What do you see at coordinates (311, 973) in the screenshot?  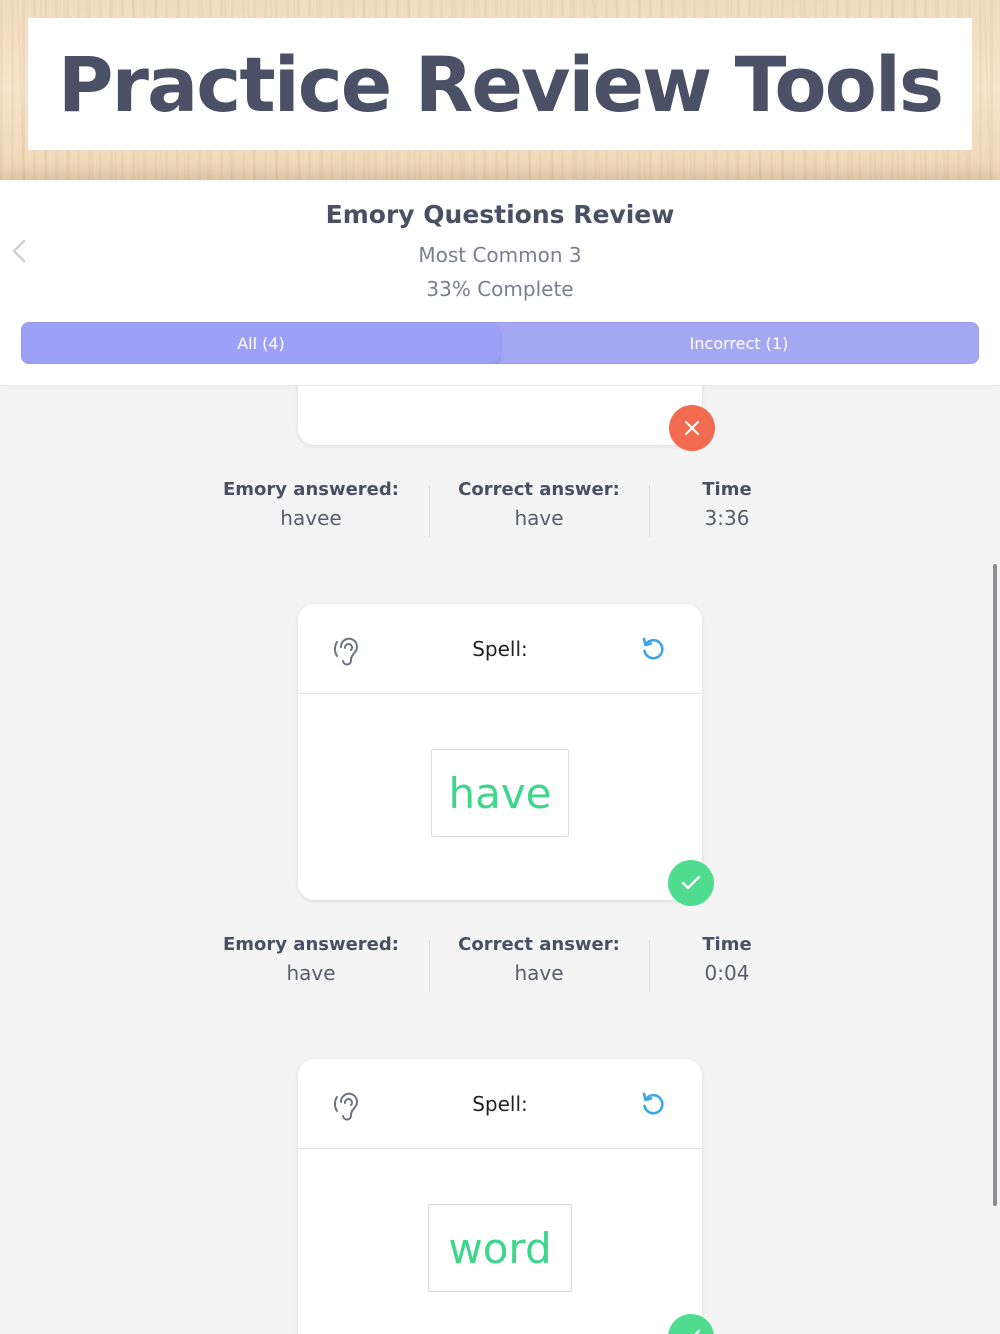 I see `answered-value: have` at bounding box center [311, 973].